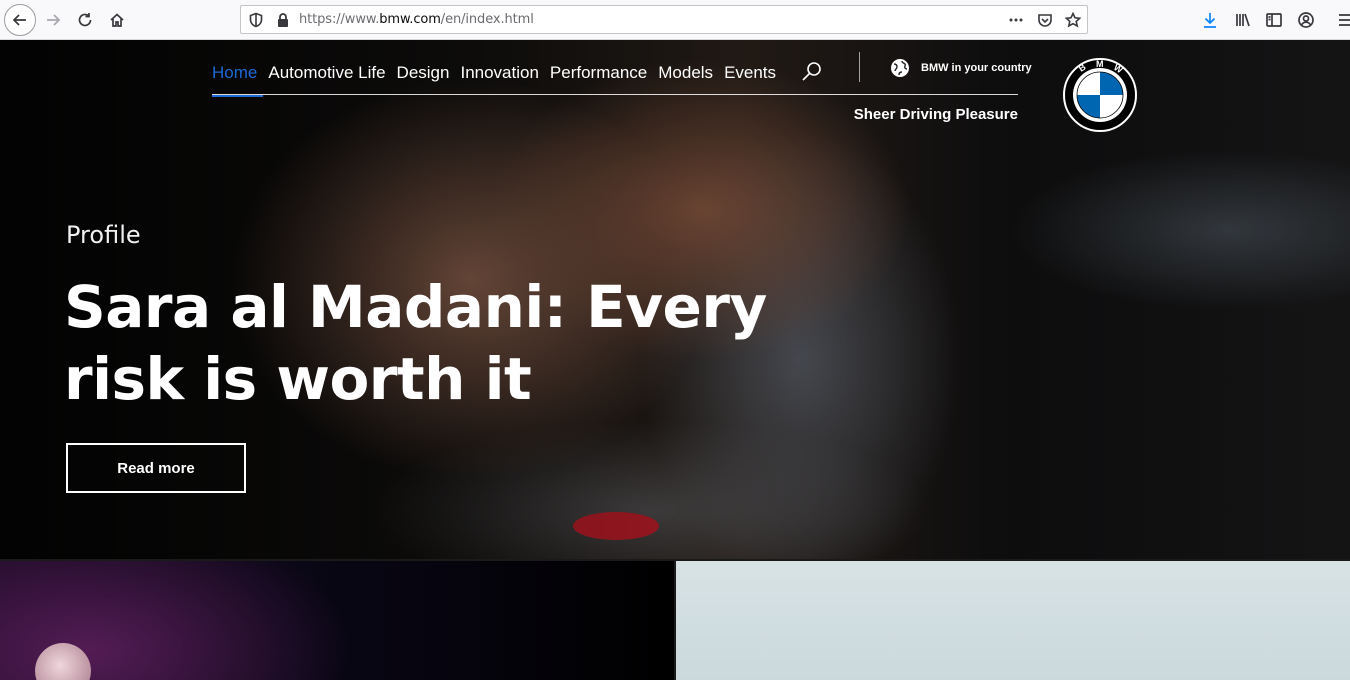  What do you see at coordinates (238, 80) in the screenshot?
I see `nav-item-home: Home` at bounding box center [238, 80].